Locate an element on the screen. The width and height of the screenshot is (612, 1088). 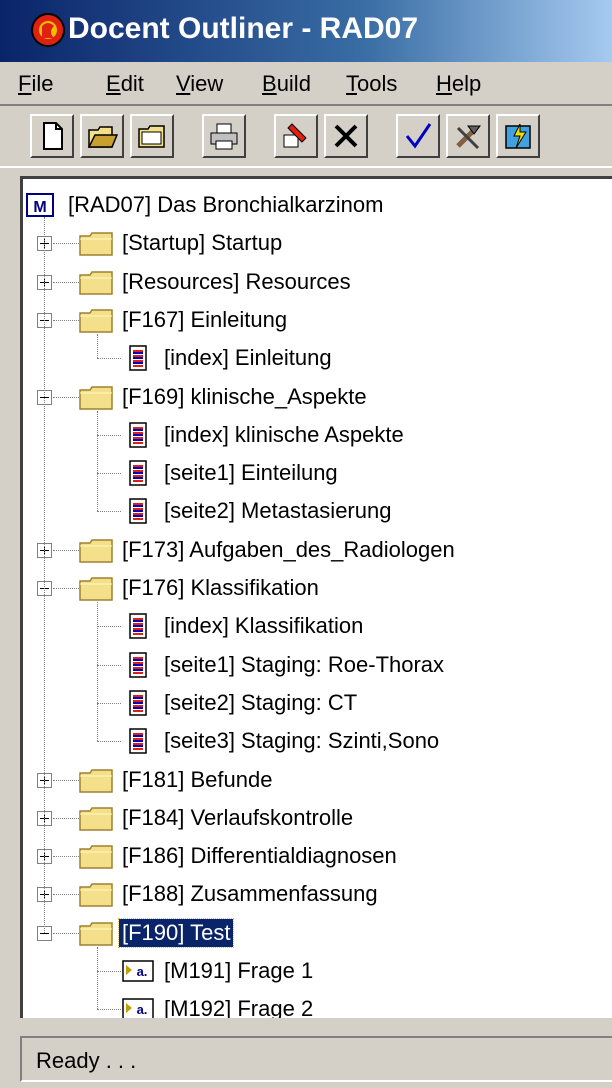
menu-help: Help is located at coordinates (458, 84).